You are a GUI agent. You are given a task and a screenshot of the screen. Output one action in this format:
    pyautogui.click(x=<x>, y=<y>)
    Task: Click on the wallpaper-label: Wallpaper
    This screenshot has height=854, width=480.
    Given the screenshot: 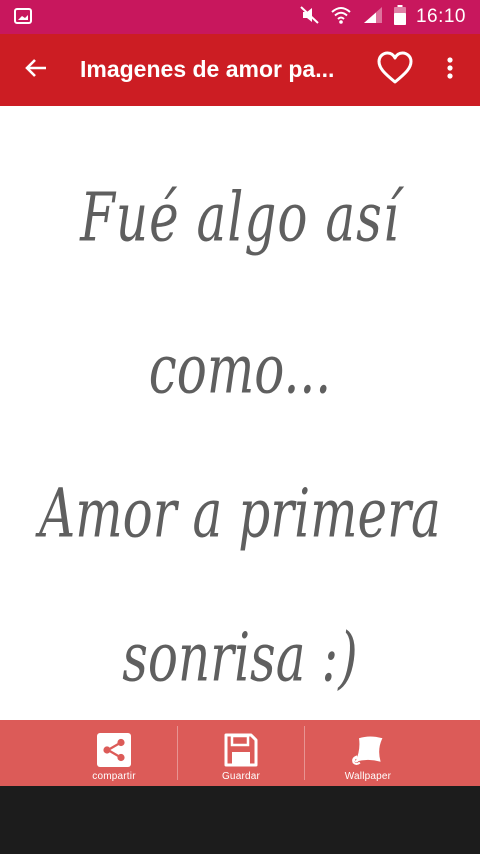 What is the action you would take?
    pyautogui.click(x=368, y=776)
    